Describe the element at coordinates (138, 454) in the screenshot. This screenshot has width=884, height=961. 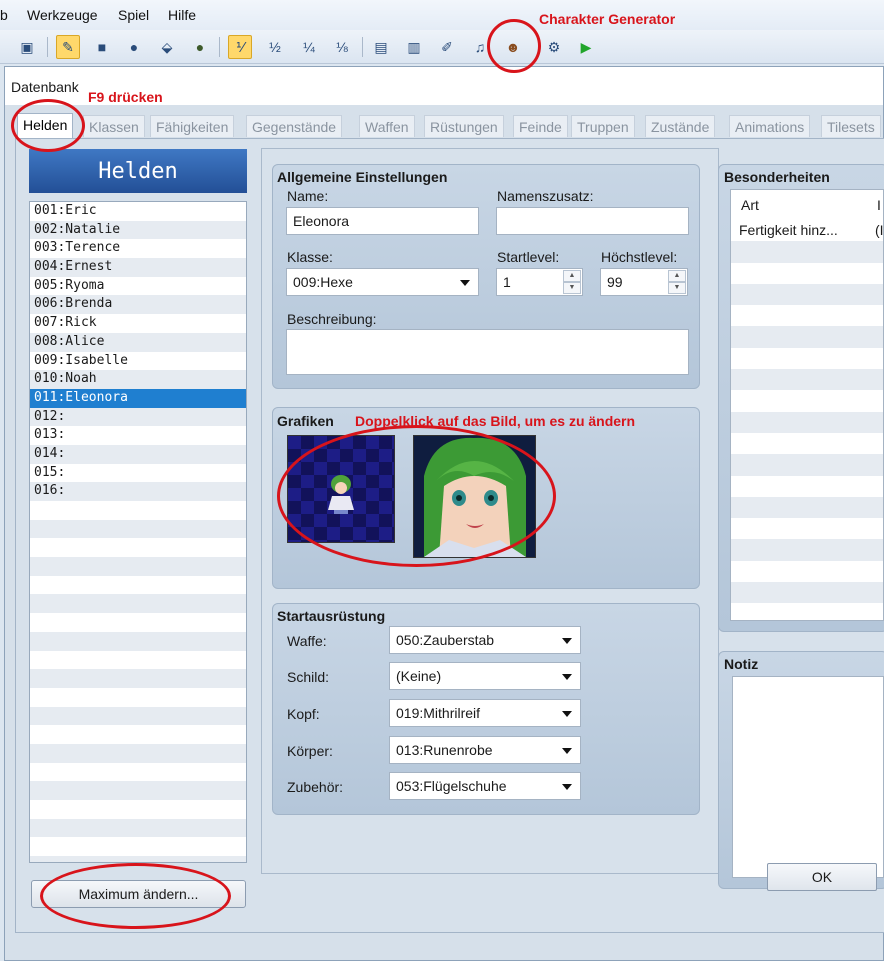
I see `list-item: 014:` at that location.